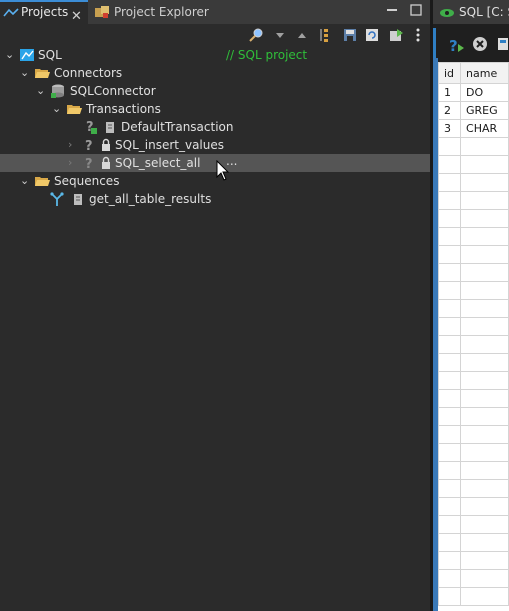  What do you see at coordinates (215, 91) in the screenshot?
I see `tree-item-sqlconnector: ⌄ SQLConnector` at bounding box center [215, 91].